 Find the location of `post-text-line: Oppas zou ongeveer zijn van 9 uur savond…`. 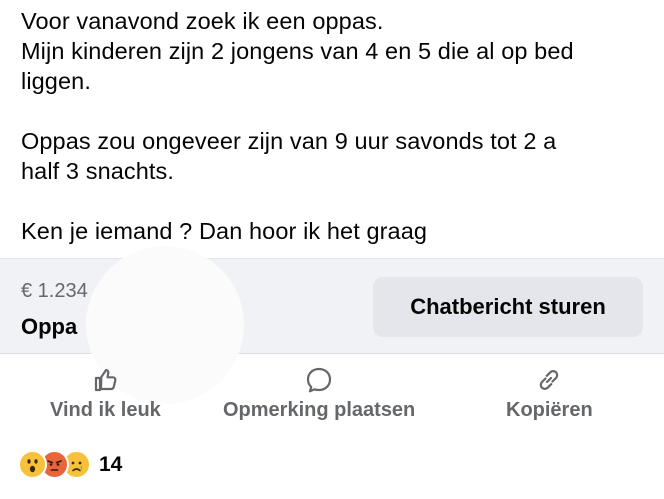

post-text-line: Oppas zou ongeveer zijn van 9 uur savond… is located at coordinates (289, 141).